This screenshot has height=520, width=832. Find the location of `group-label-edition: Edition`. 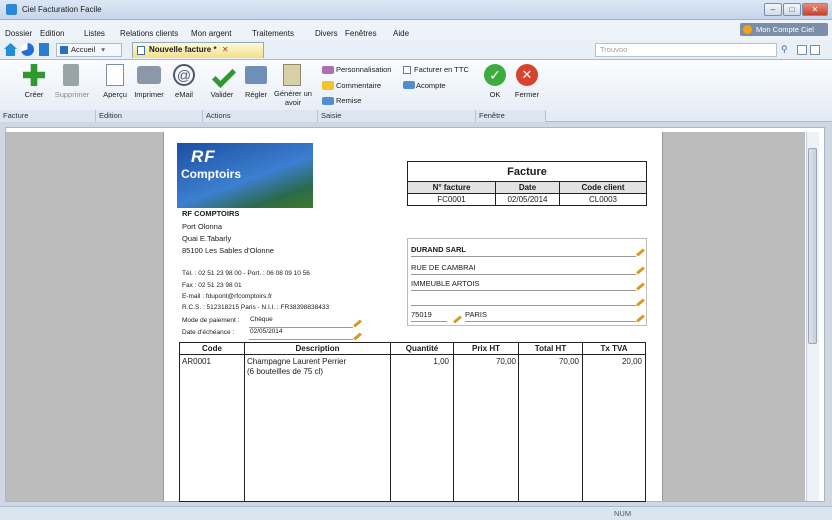

group-label-edition: Edition is located at coordinates (149, 116).